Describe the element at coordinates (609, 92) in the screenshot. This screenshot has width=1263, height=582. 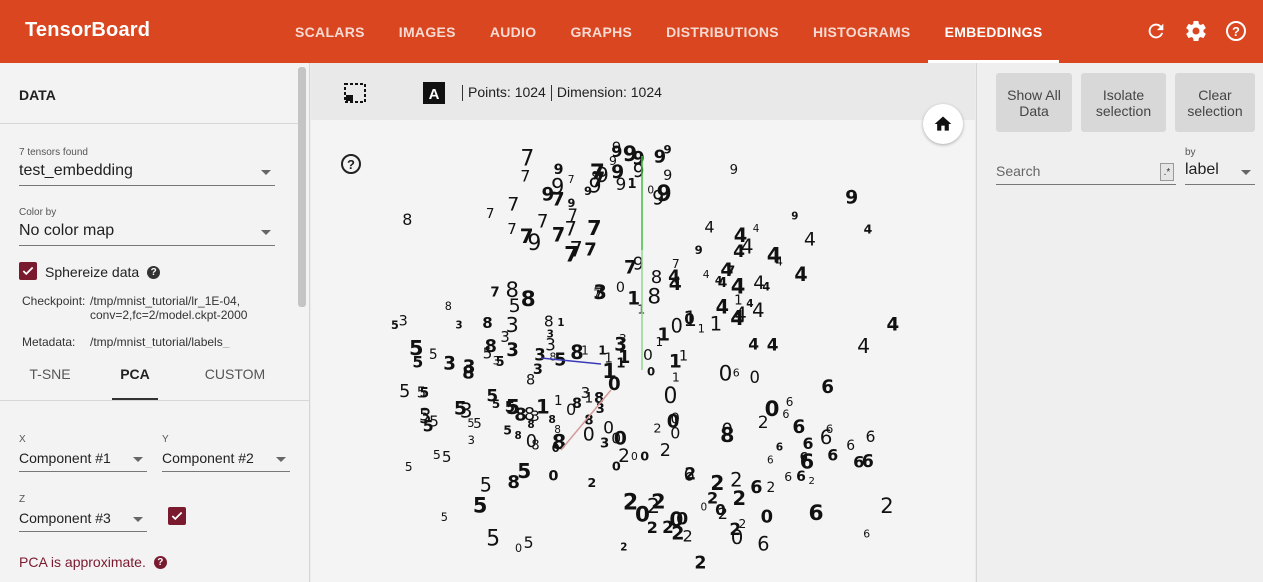
I see `dimension-count: Dimension: 1024` at that location.